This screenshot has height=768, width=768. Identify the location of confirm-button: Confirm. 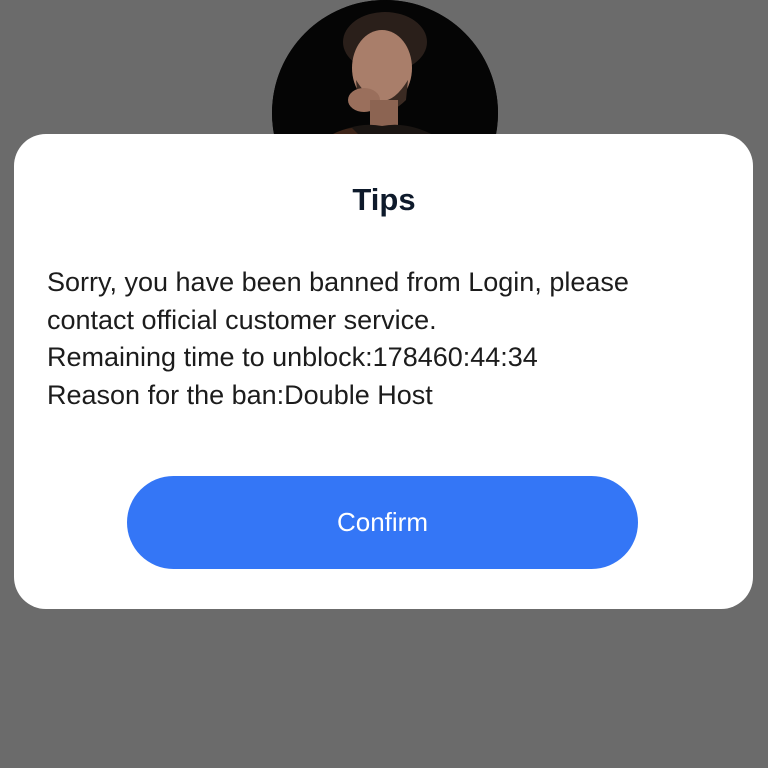
(382, 522).